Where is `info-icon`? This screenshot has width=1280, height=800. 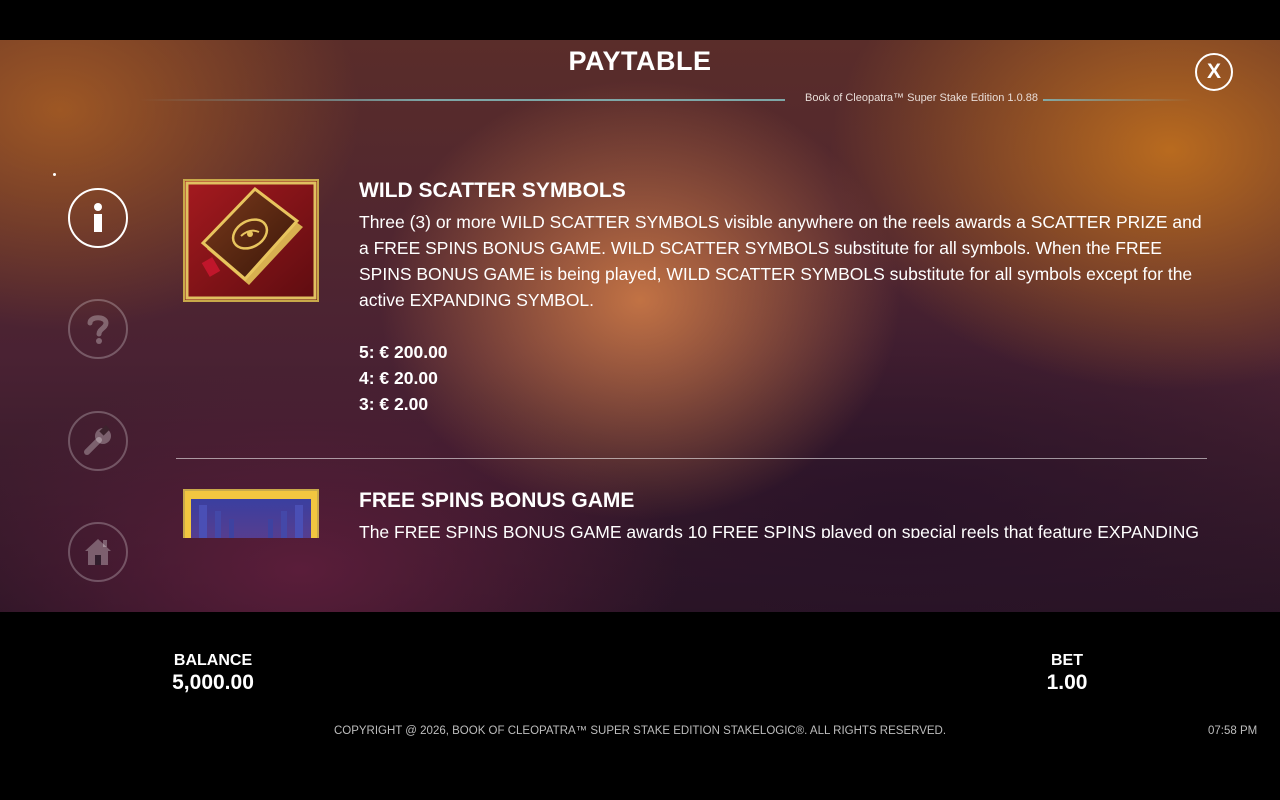
info-icon is located at coordinates (98, 217).